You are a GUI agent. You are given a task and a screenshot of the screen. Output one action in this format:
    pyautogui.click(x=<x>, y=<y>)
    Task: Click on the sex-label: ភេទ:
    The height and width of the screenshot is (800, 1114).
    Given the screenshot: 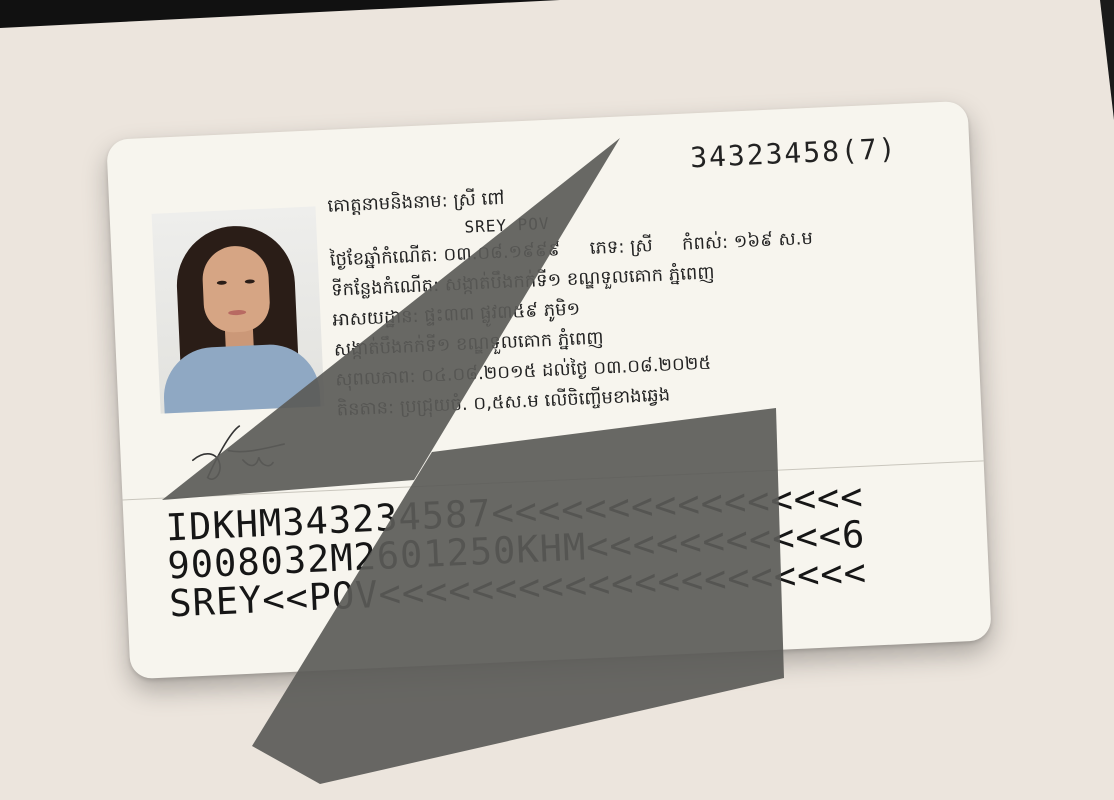 What is the action you would take?
    pyautogui.click(x=607, y=247)
    